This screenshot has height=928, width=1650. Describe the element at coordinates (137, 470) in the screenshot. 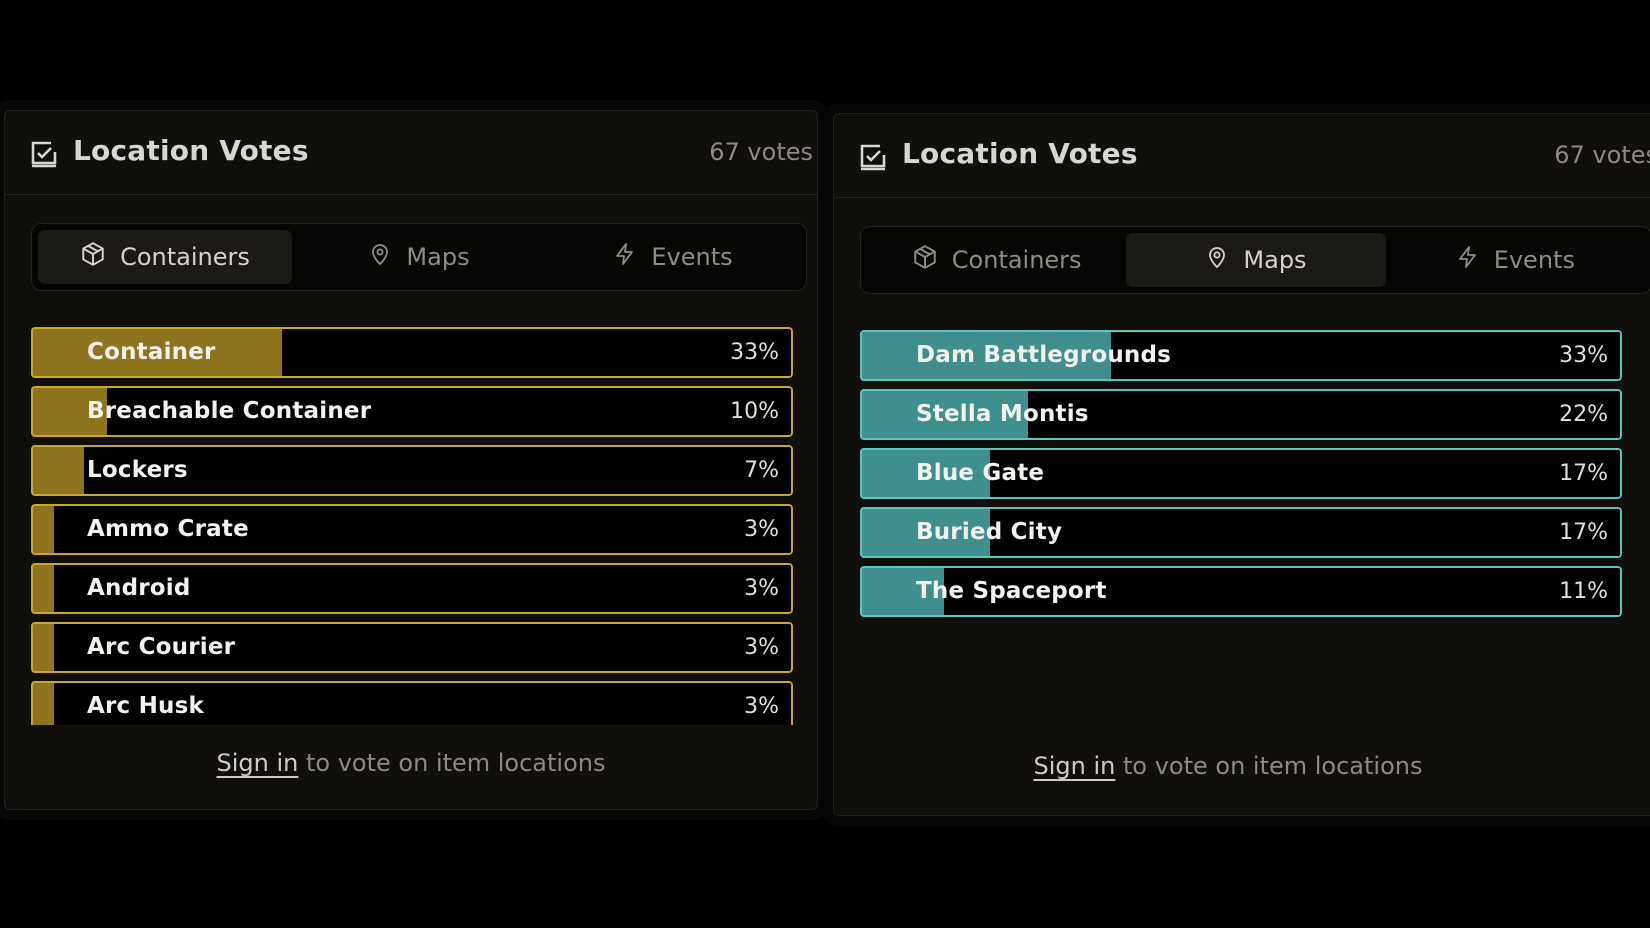

I see `vote-row-label: Lockers` at that location.